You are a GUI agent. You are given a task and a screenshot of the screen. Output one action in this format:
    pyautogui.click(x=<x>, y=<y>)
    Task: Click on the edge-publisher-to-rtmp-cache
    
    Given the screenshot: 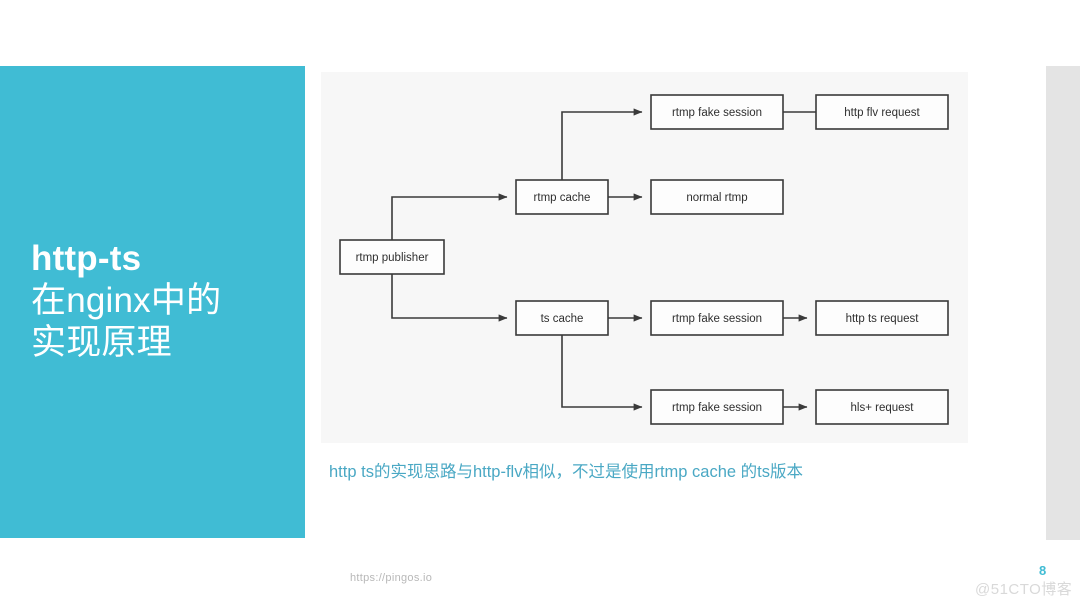 What is the action you would take?
    pyautogui.click(x=449, y=216)
    